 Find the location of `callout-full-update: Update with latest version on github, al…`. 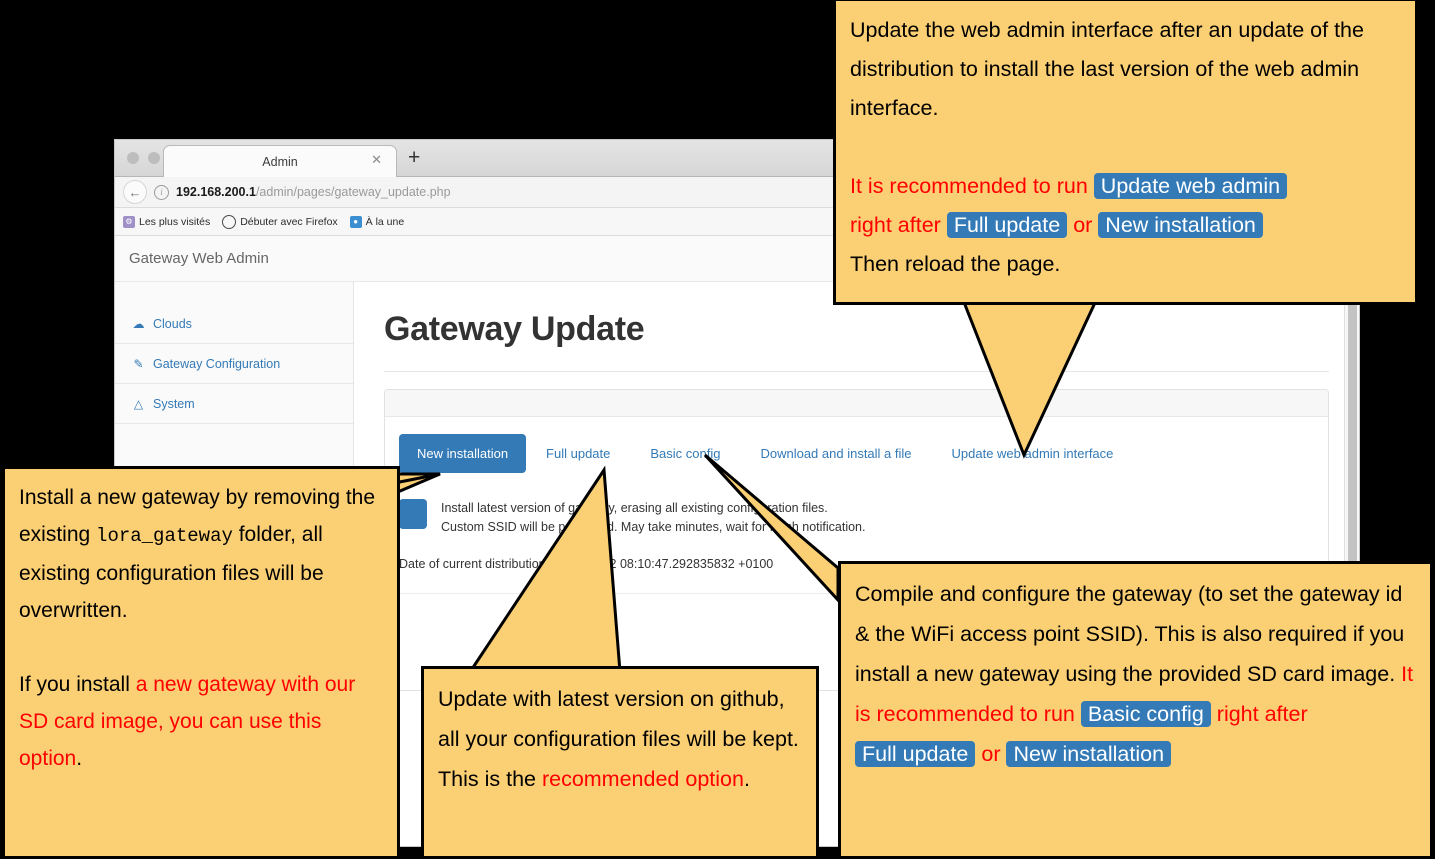

callout-full-update: Update with latest version on github, al… is located at coordinates (620, 762).